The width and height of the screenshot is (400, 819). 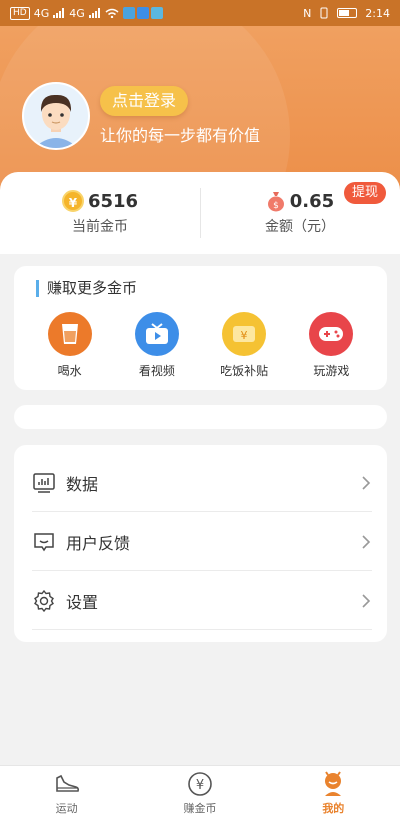 What do you see at coordinates (347, 13) in the screenshot?
I see `battery-icon` at bounding box center [347, 13].